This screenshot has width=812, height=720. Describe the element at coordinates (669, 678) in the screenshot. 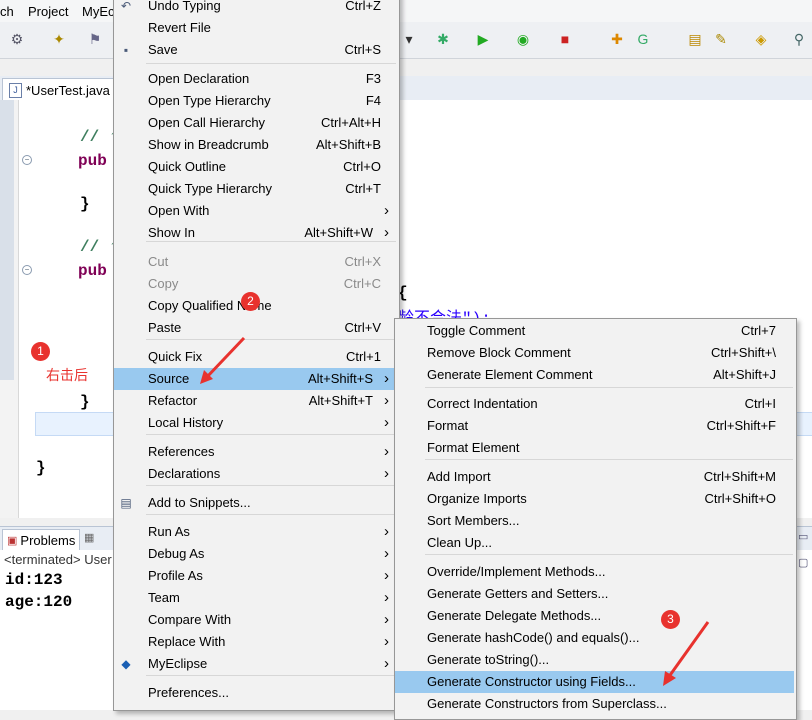

I see `arrowhead-icon` at that location.